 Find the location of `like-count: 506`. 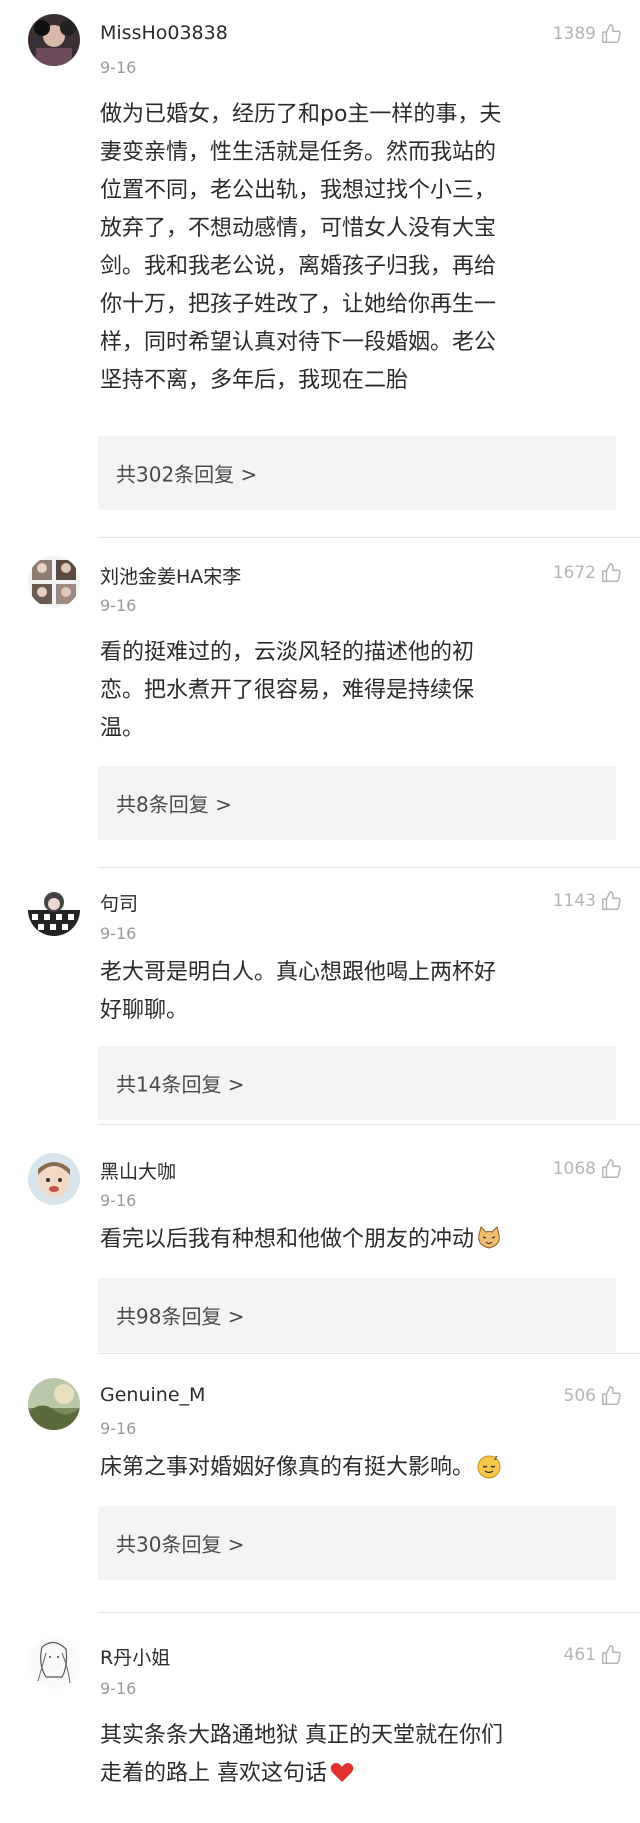

like-count: 506 is located at coordinates (579, 1396).